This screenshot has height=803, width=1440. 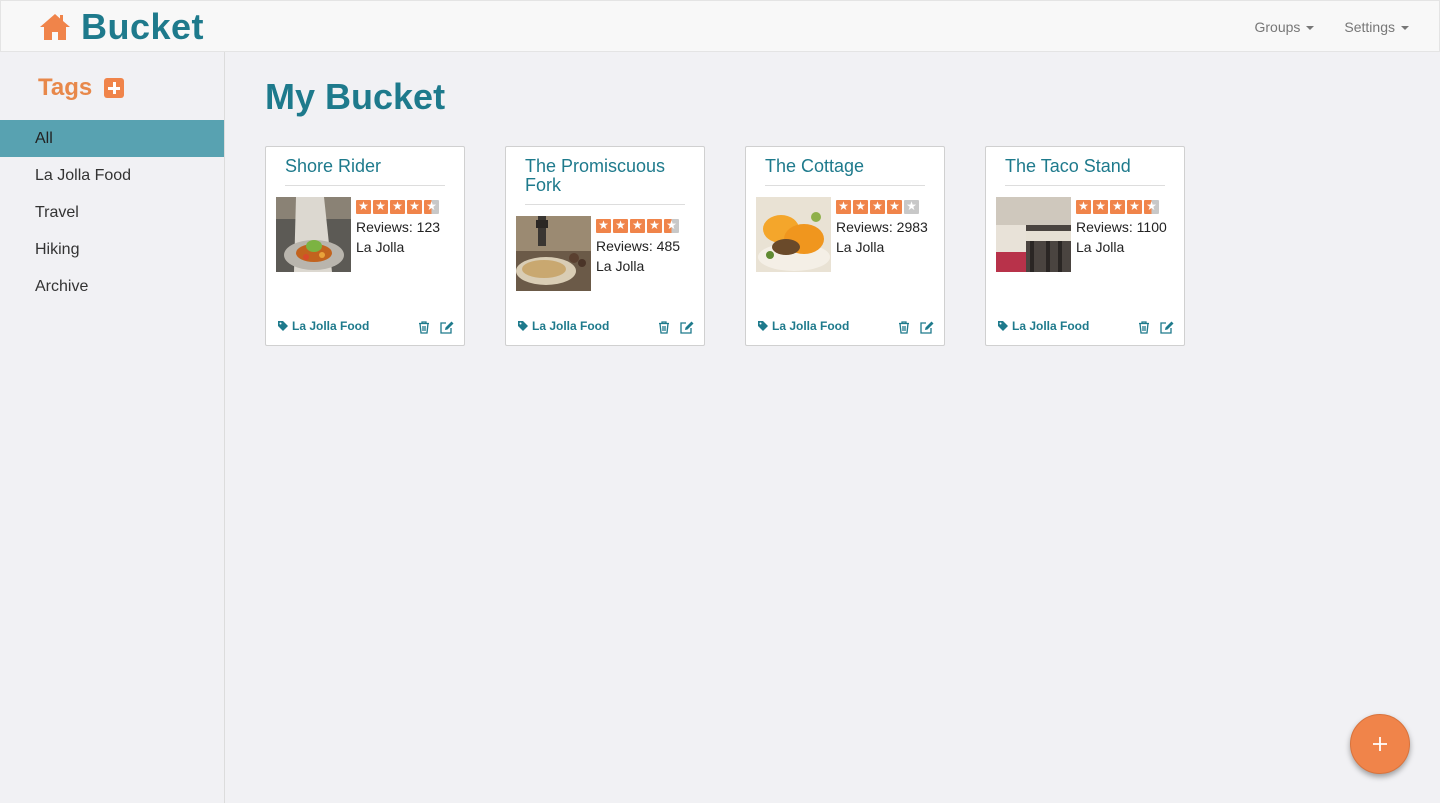 I want to click on tags-title: Tags, so click(x=65, y=87).